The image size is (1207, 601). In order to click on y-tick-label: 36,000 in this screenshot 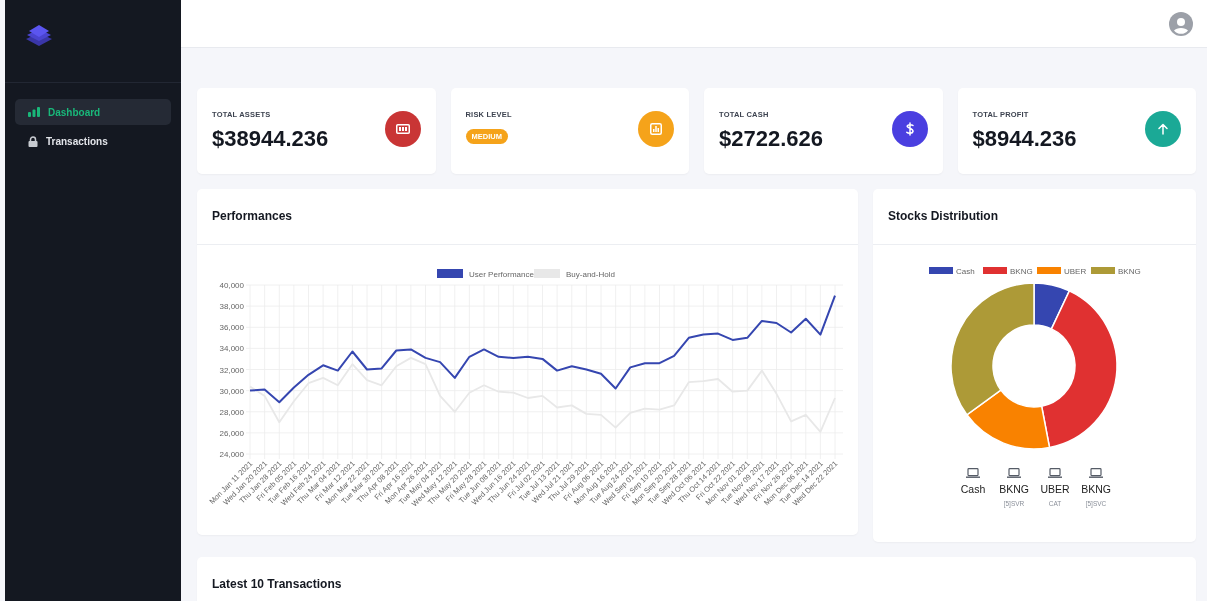, I will do `click(231, 328)`.